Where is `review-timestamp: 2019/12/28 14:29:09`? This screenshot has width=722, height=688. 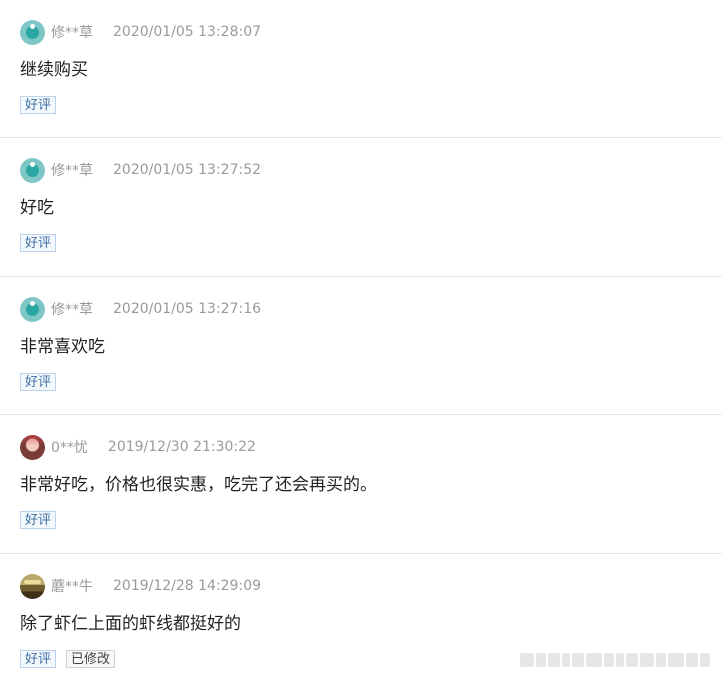 review-timestamp: 2019/12/28 14:29:09 is located at coordinates (187, 586).